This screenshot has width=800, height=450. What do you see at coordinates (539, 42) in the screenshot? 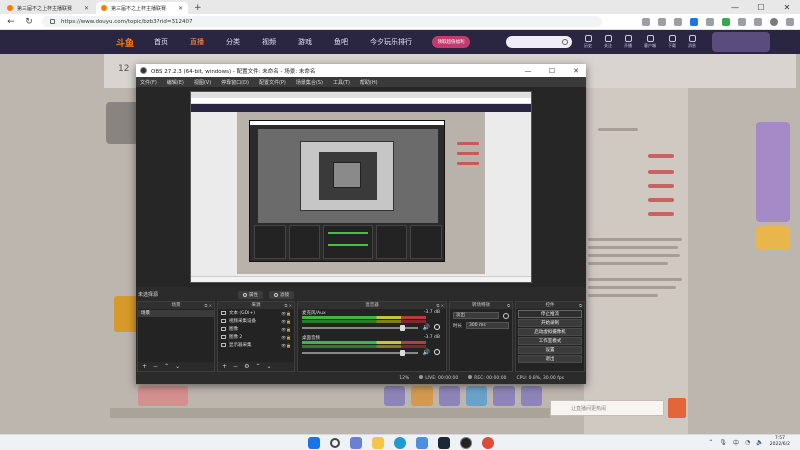
I see `site-search-input` at bounding box center [539, 42].